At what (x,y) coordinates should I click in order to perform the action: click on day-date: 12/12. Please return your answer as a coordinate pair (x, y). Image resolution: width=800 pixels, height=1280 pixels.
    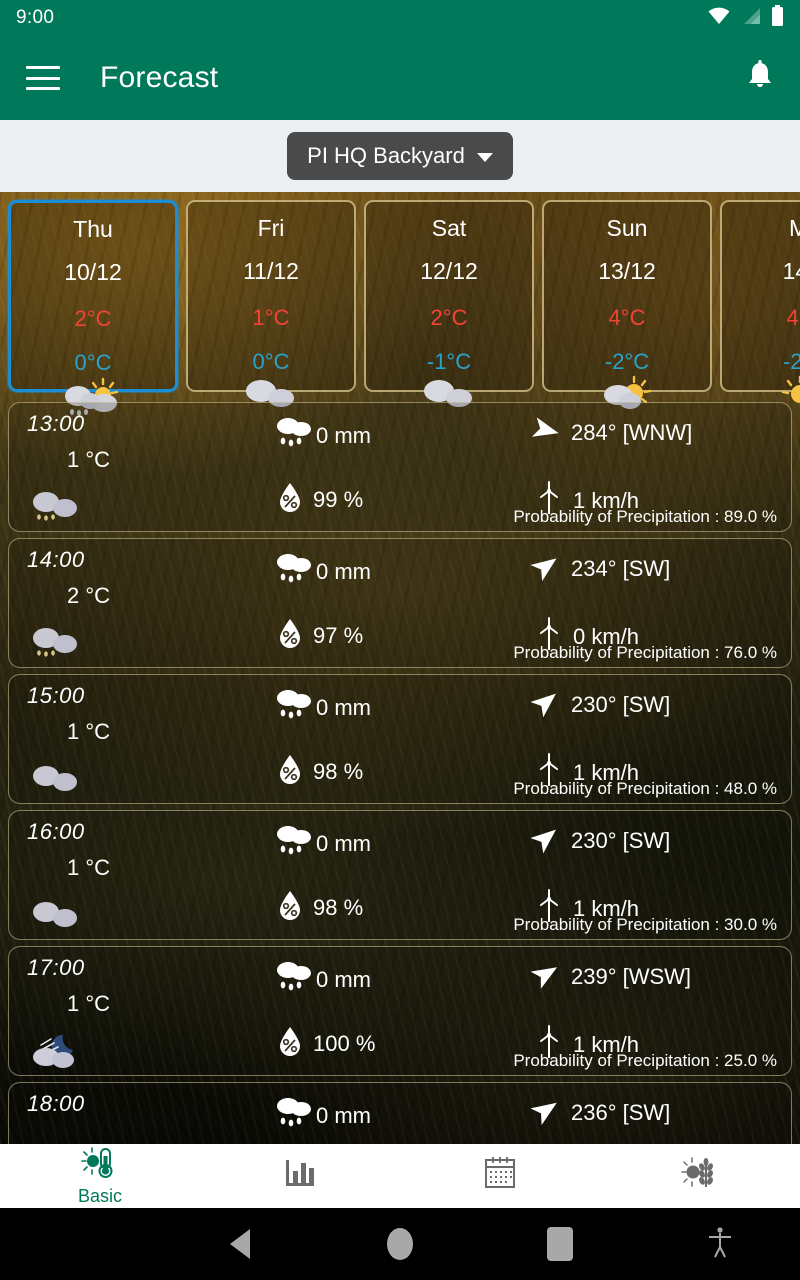
    Looking at the image, I should click on (449, 271).